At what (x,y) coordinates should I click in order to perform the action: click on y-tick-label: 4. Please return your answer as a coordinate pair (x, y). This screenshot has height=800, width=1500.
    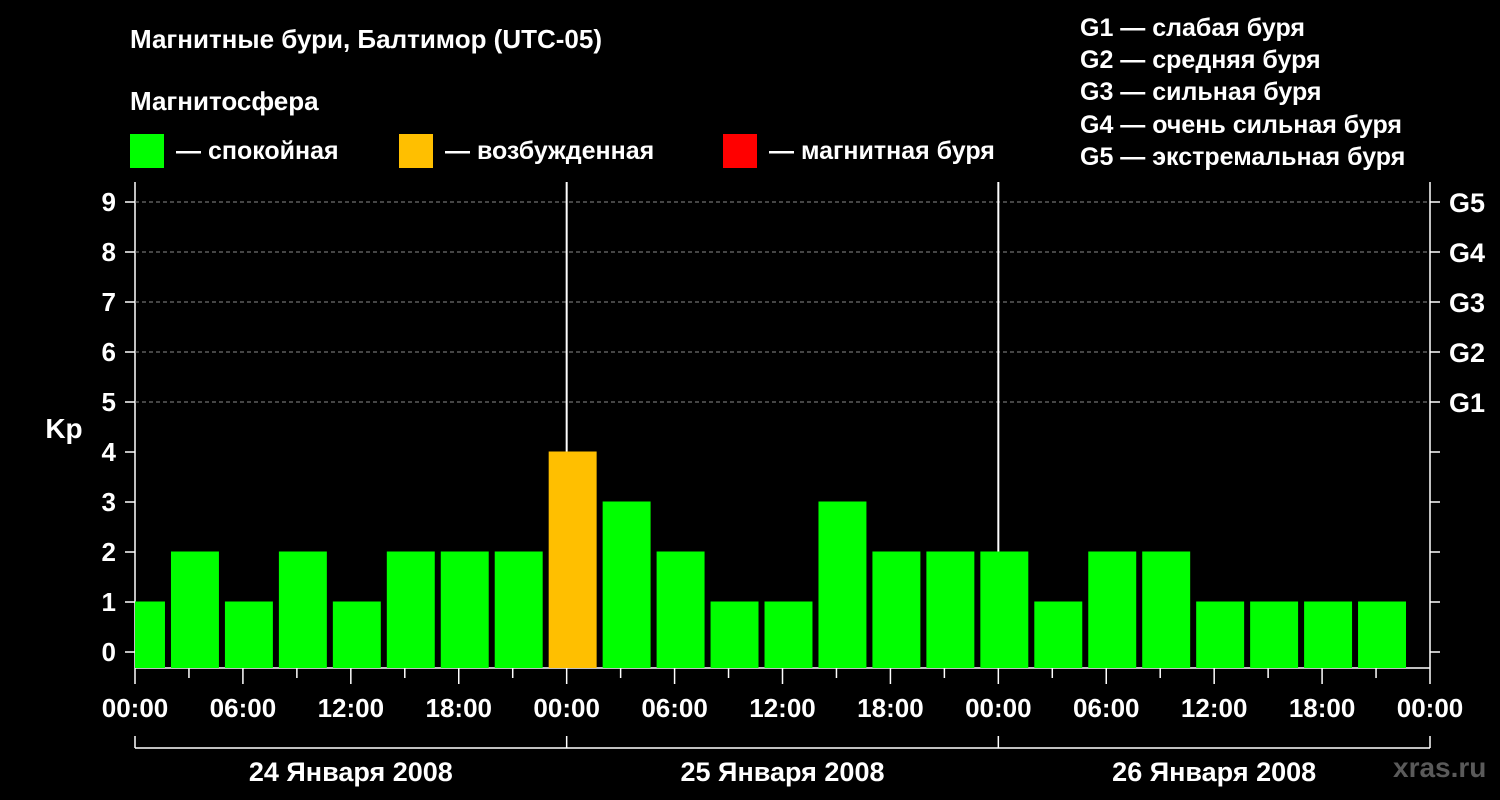
    Looking at the image, I should click on (109, 452).